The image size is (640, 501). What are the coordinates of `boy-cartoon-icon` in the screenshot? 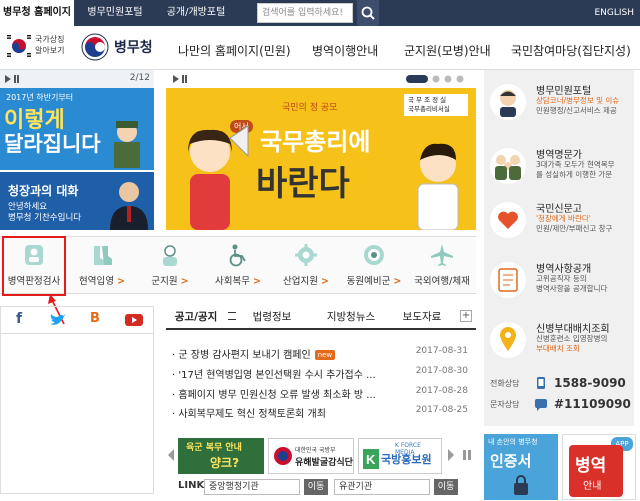 It's located at (438, 186).